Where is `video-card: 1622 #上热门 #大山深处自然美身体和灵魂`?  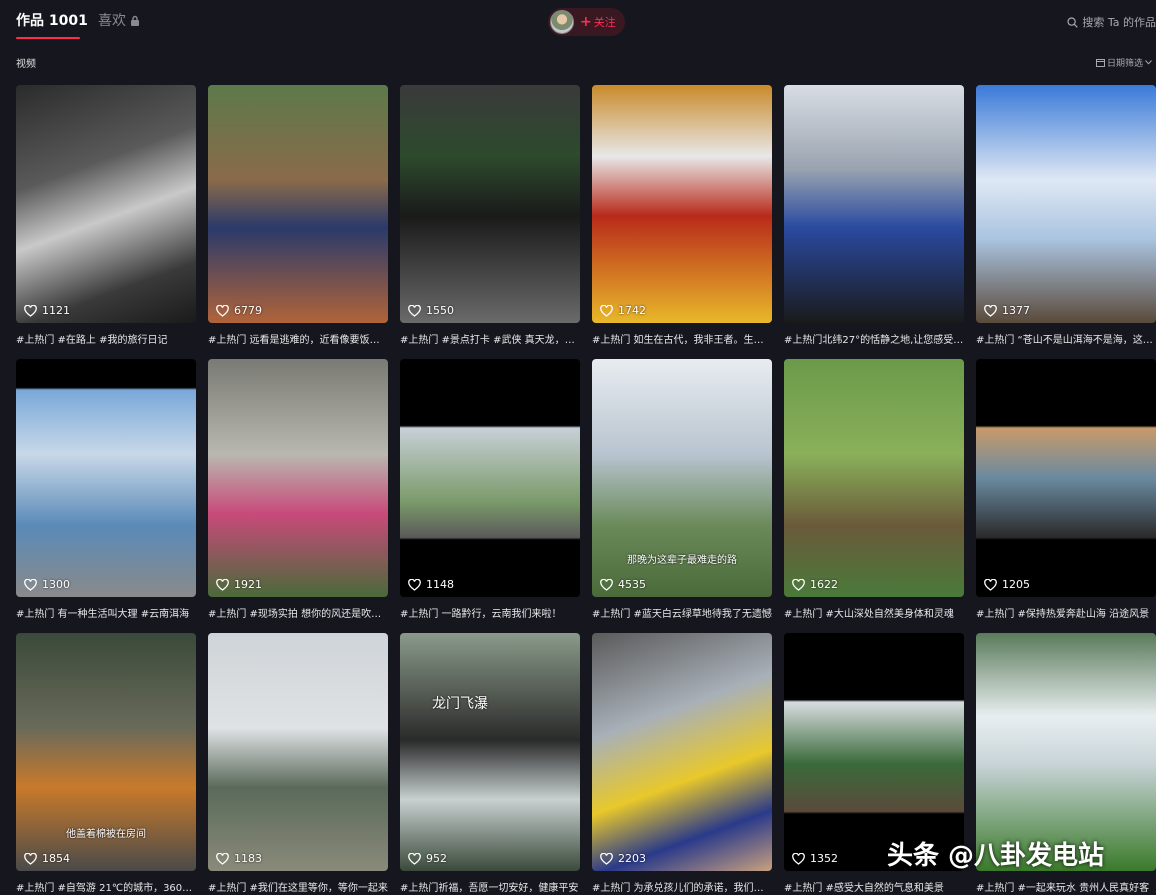 video-card: 1622 #上热门 #大山深处自然美身体和灵魂 is located at coordinates (874, 490).